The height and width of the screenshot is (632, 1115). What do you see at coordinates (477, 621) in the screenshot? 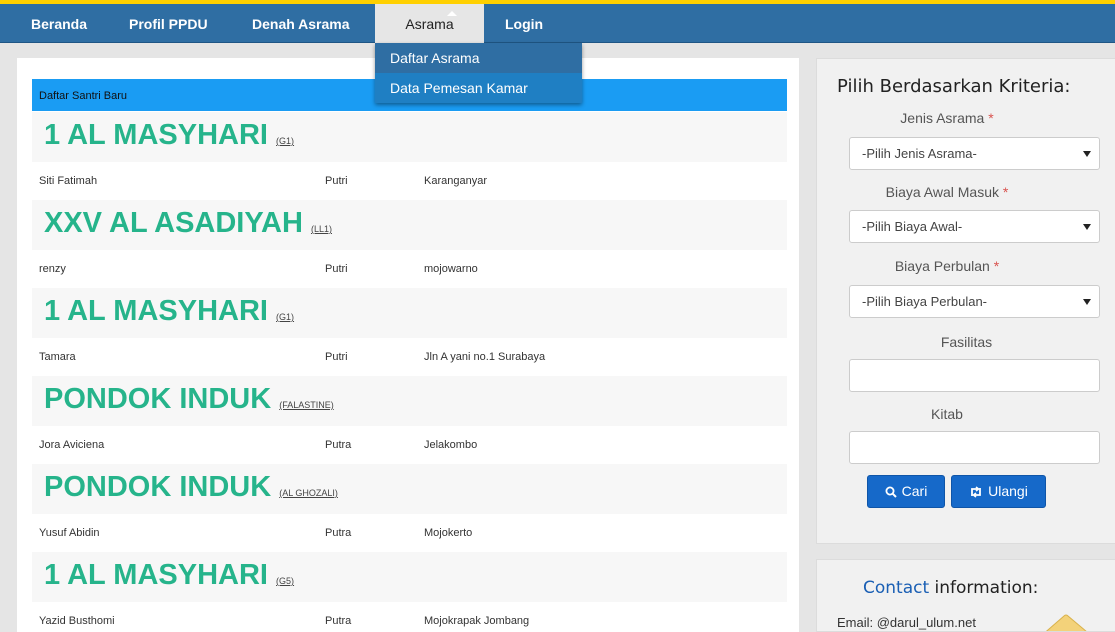
I see `student-address: Mojokrapak Jombang` at bounding box center [477, 621].